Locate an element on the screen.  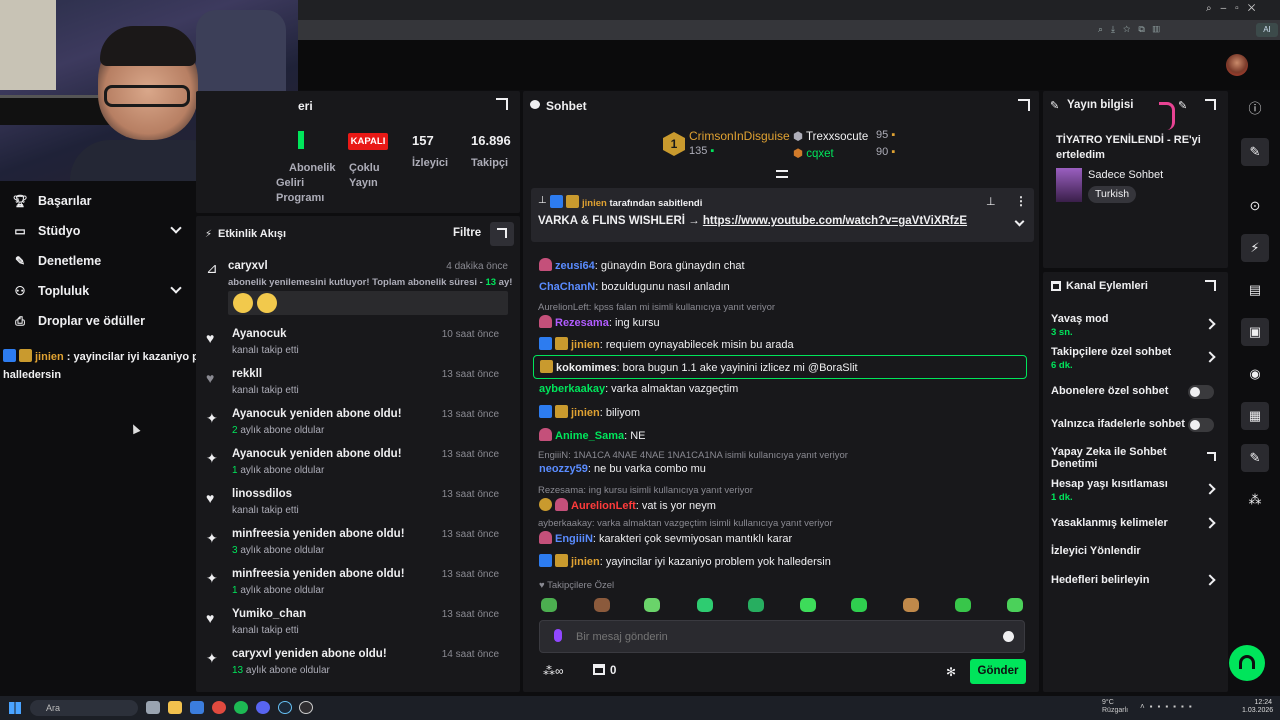
spotify-icon is located at coordinates (241, 707).